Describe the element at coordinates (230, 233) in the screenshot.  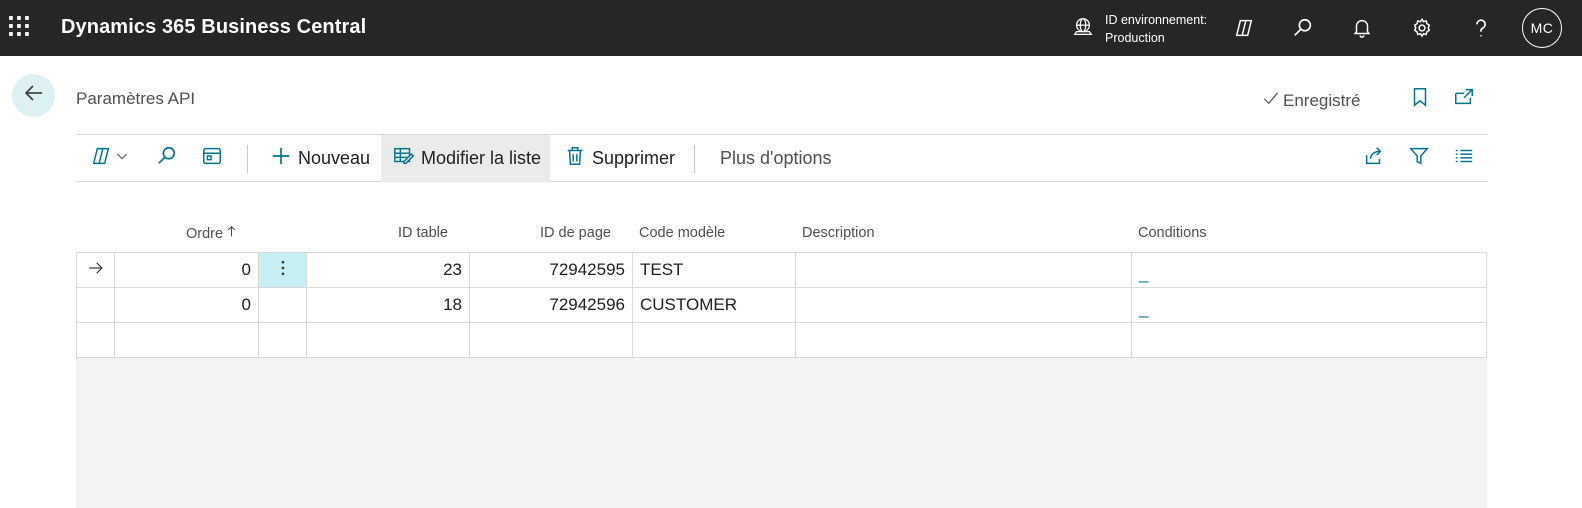
I see `sort-ascending-icon` at that location.